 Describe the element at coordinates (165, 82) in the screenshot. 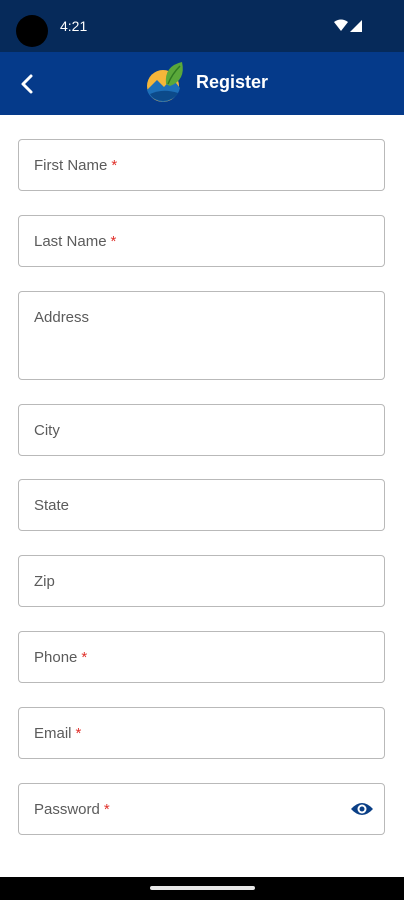

I see `leaf-mountain-logo` at that location.